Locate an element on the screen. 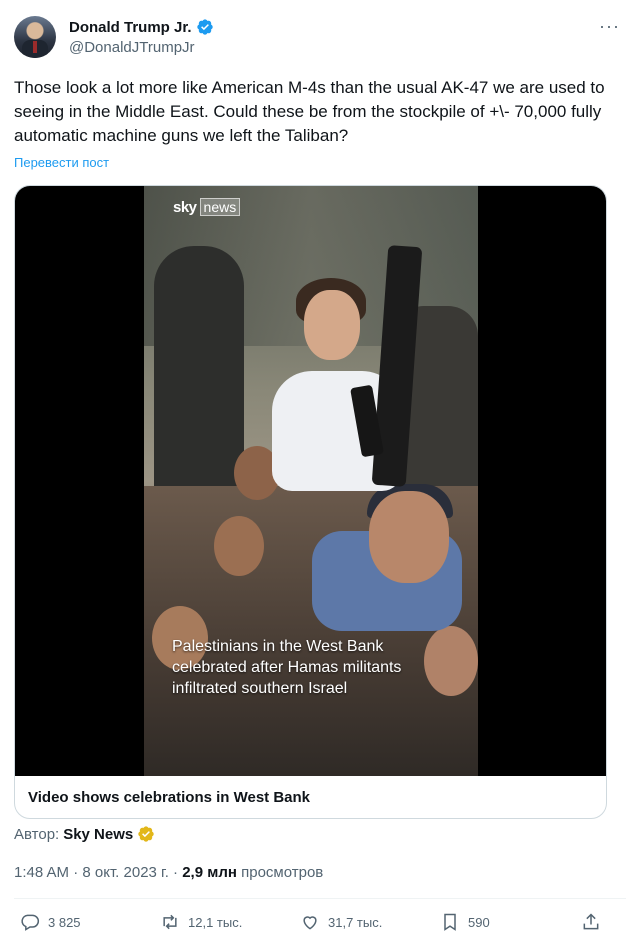  reply-count: 3 825 is located at coordinates (64, 922).